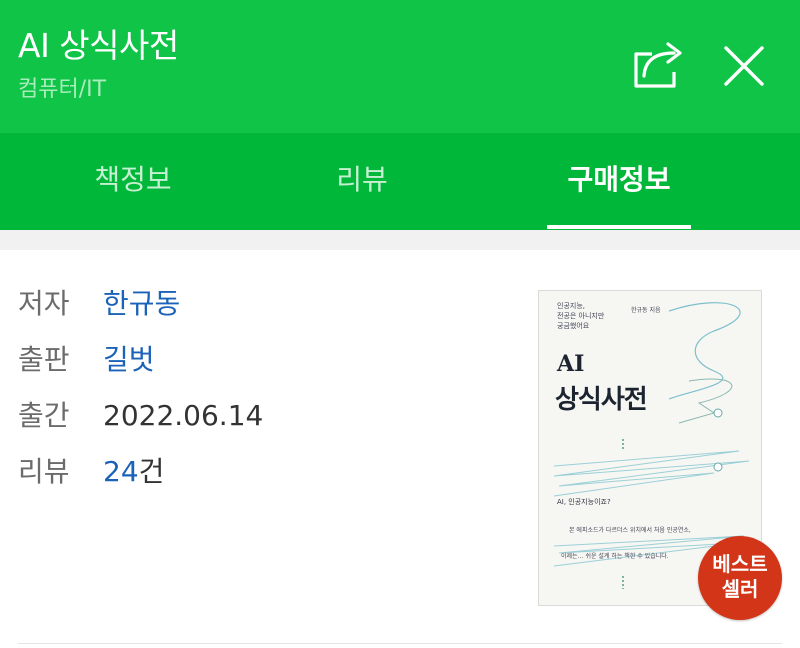 The image size is (800, 648). What do you see at coordinates (183, 415) in the screenshot?
I see `pubdate-value: 2022.06.14` at bounding box center [183, 415].